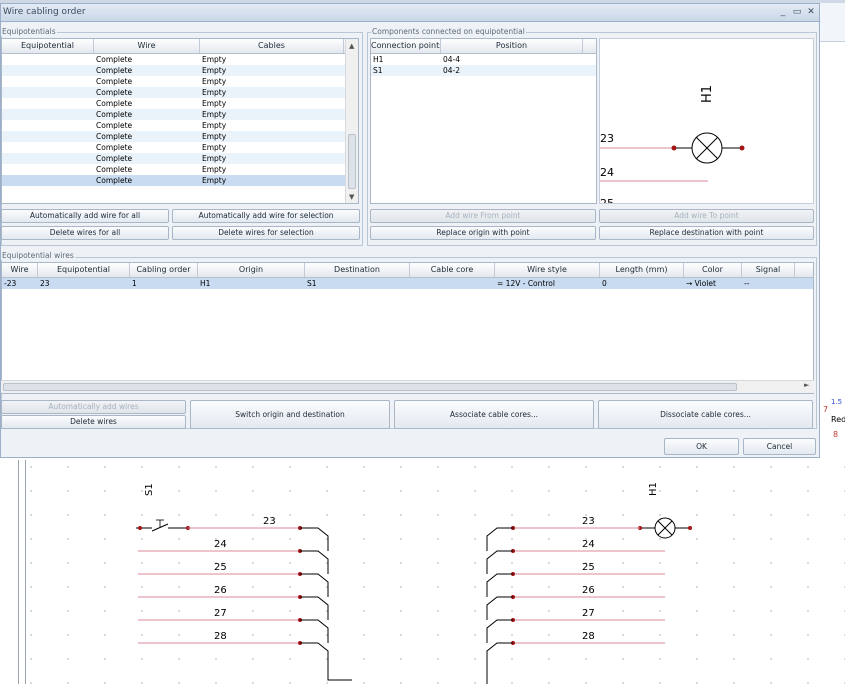 The image size is (845, 686). I want to click on left-wire-label: 27, so click(220, 613).